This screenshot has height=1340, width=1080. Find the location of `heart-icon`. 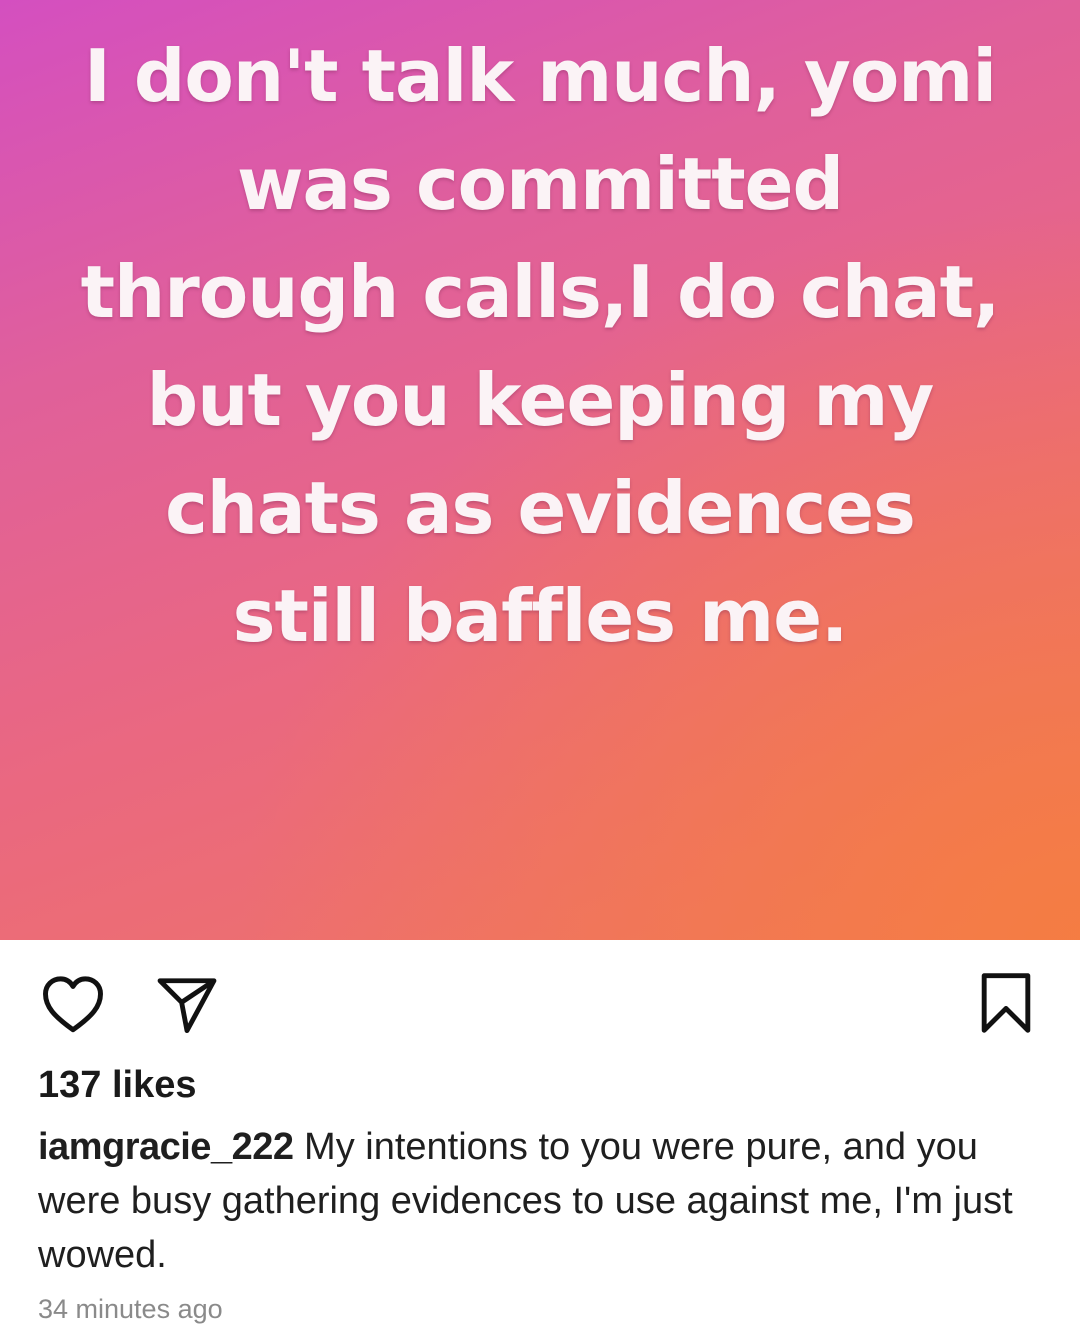

heart-icon is located at coordinates (73, 1004).